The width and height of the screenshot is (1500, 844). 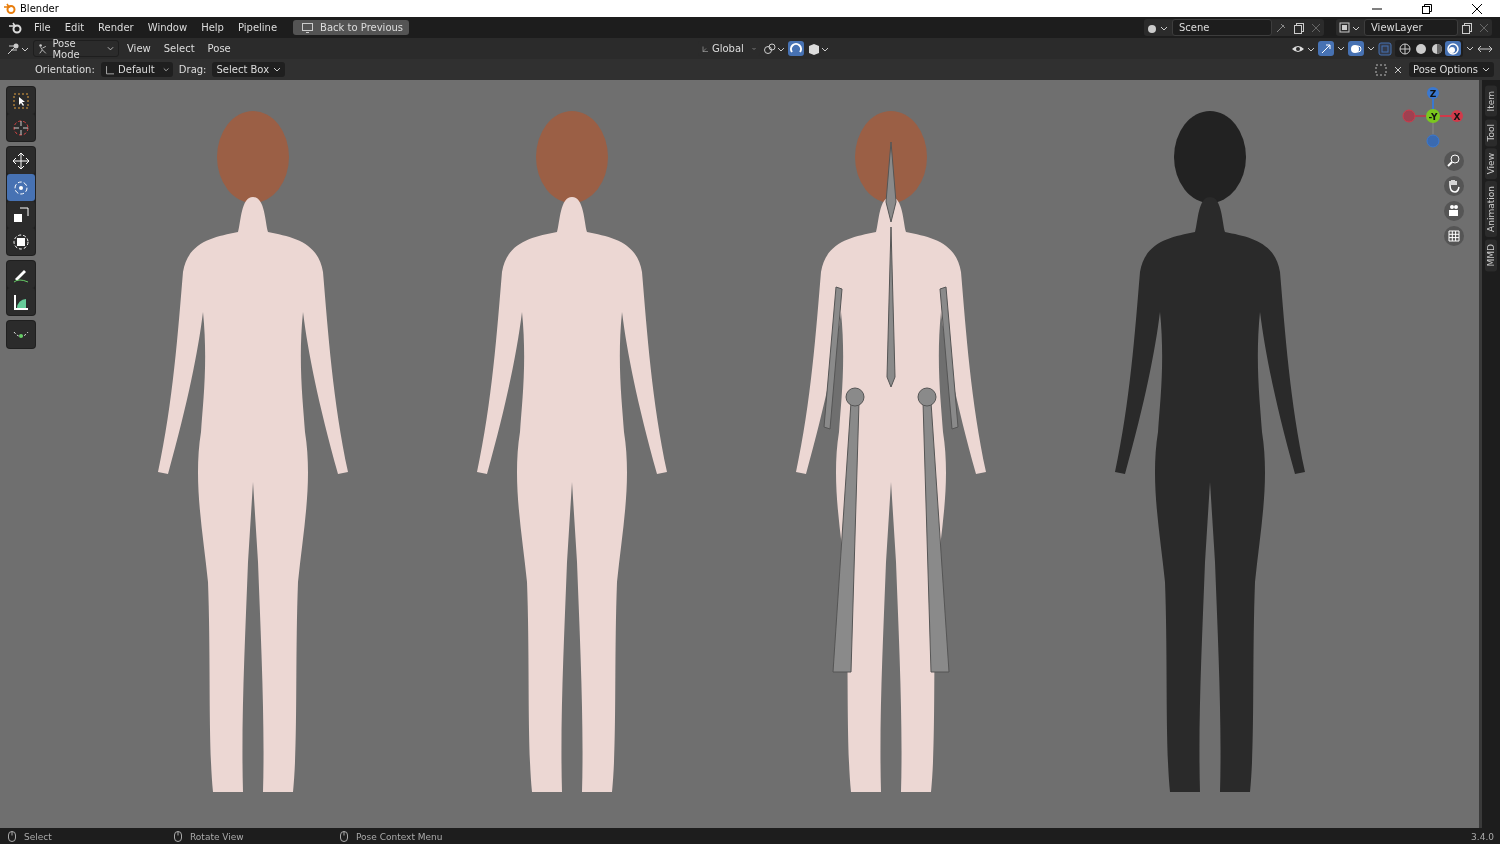 What do you see at coordinates (1454, 211) in the screenshot?
I see `camera-icon` at bounding box center [1454, 211].